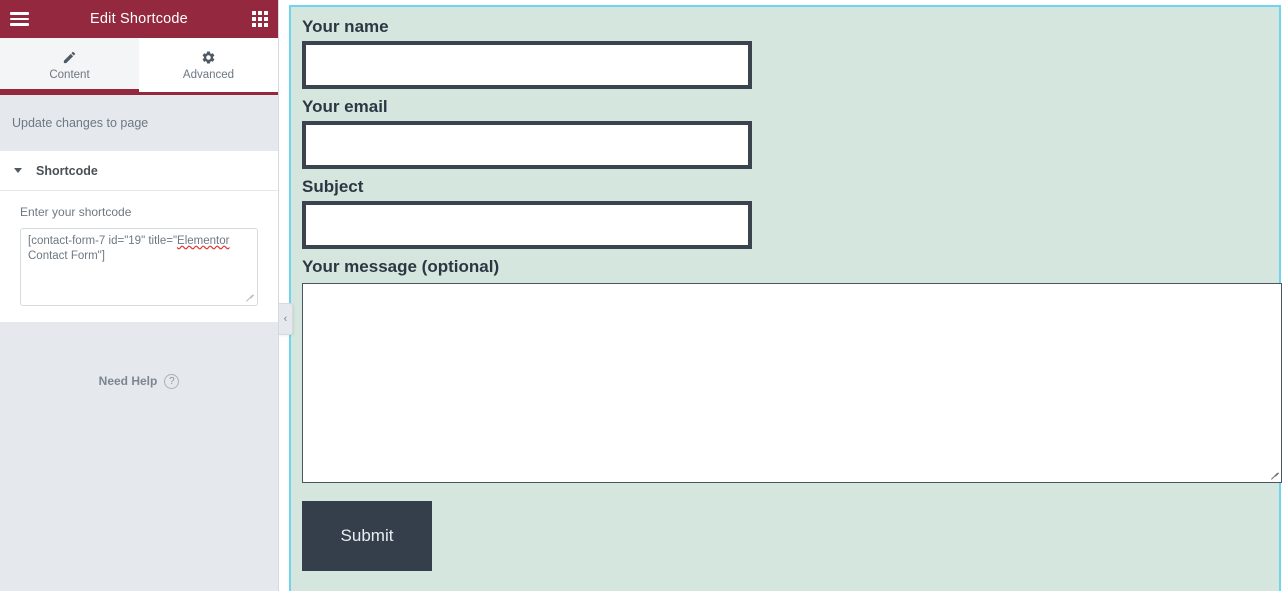 The width and height of the screenshot is (1286, 591). I want to click on panel-collapse-handle: ‹, so click(286, 319).